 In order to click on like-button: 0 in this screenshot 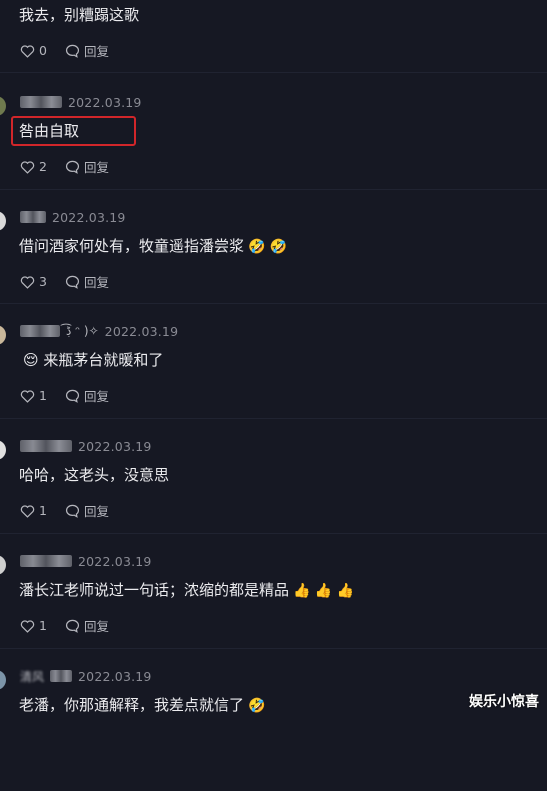, I will do `click(33, 50)`.